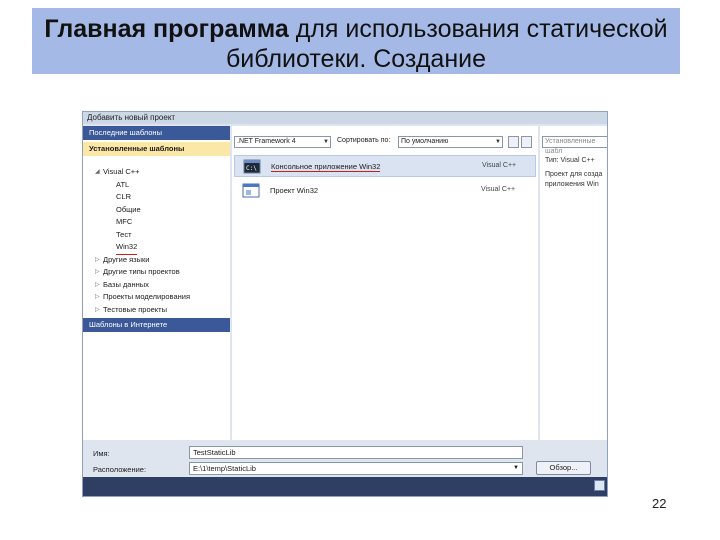  What do you see at coordinates (121, 171) in the screenshot?
I see `tree-item-label: Visual C++` at bounding box center [121, 171].